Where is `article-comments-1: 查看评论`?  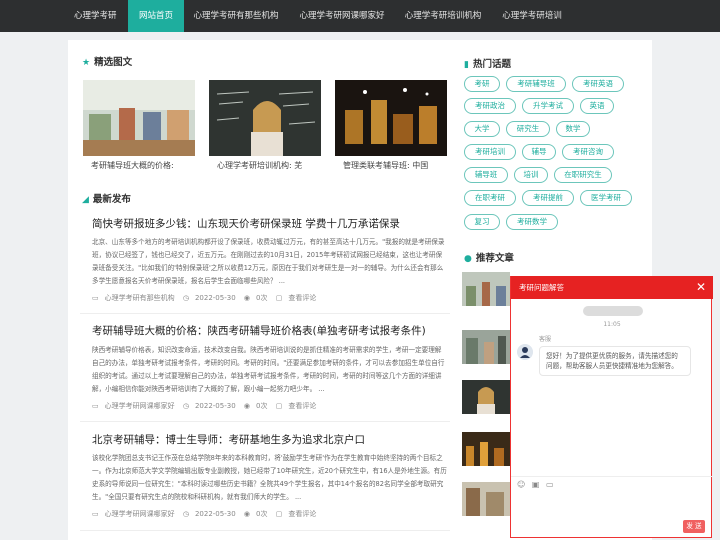
article-comments-1: 查看评论 is located at coordinates (302, 298).